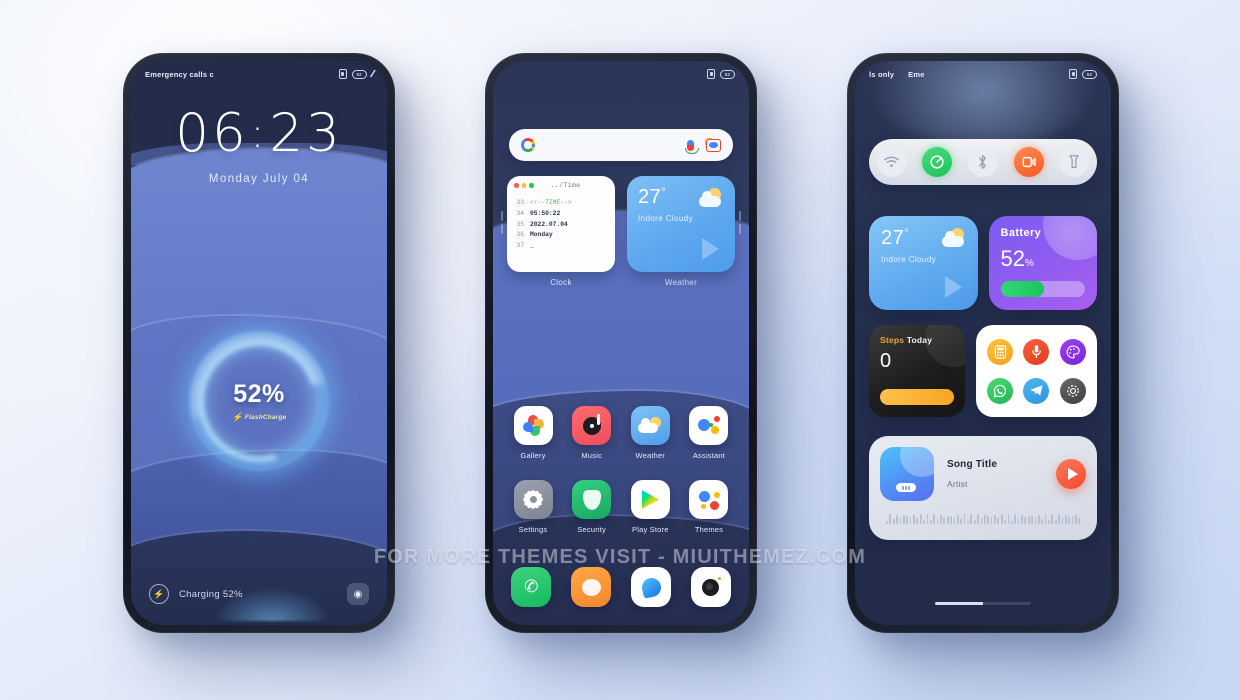  I want to click on home-indicator, so click(983, 603).